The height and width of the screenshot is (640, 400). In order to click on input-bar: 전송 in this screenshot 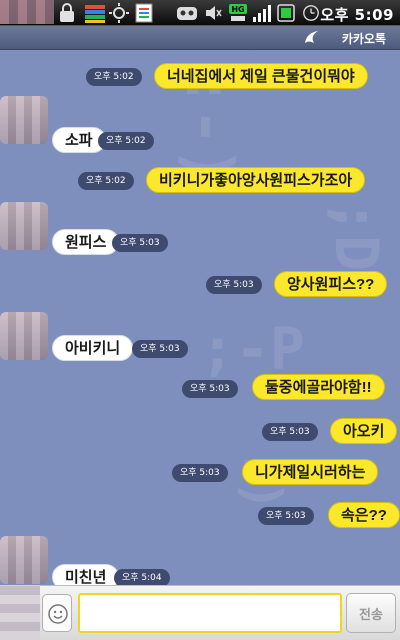, I will do `click(200, 612)`.